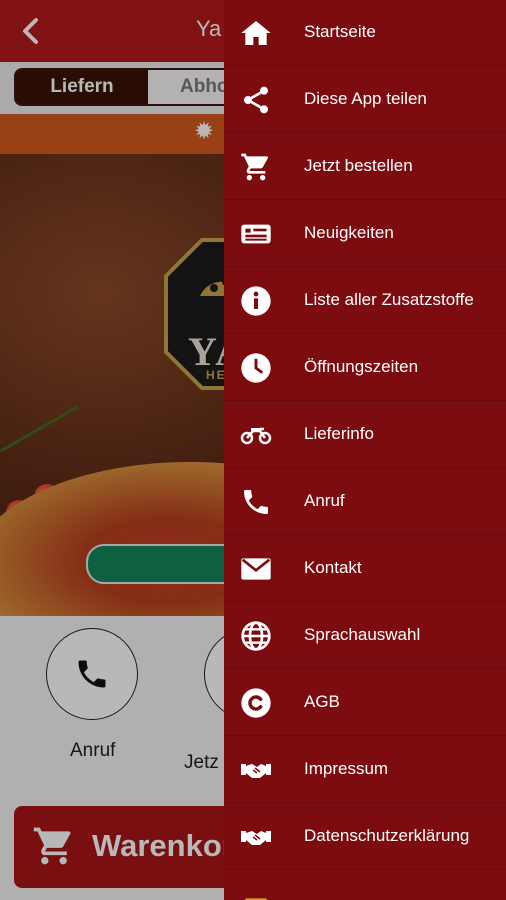  Describe the element at coordinates (365, 703) in the screenshot. I see `menu-item-terms: AGB` at that location.